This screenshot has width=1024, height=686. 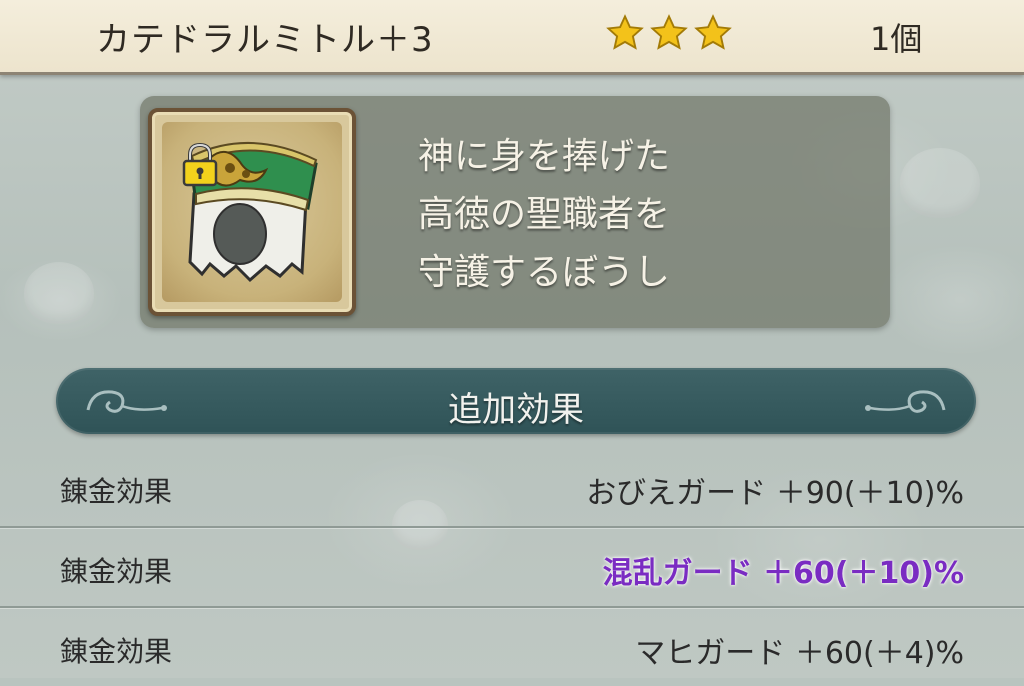 I want to click on flourish-right-icon, so click(x=905, y=401).